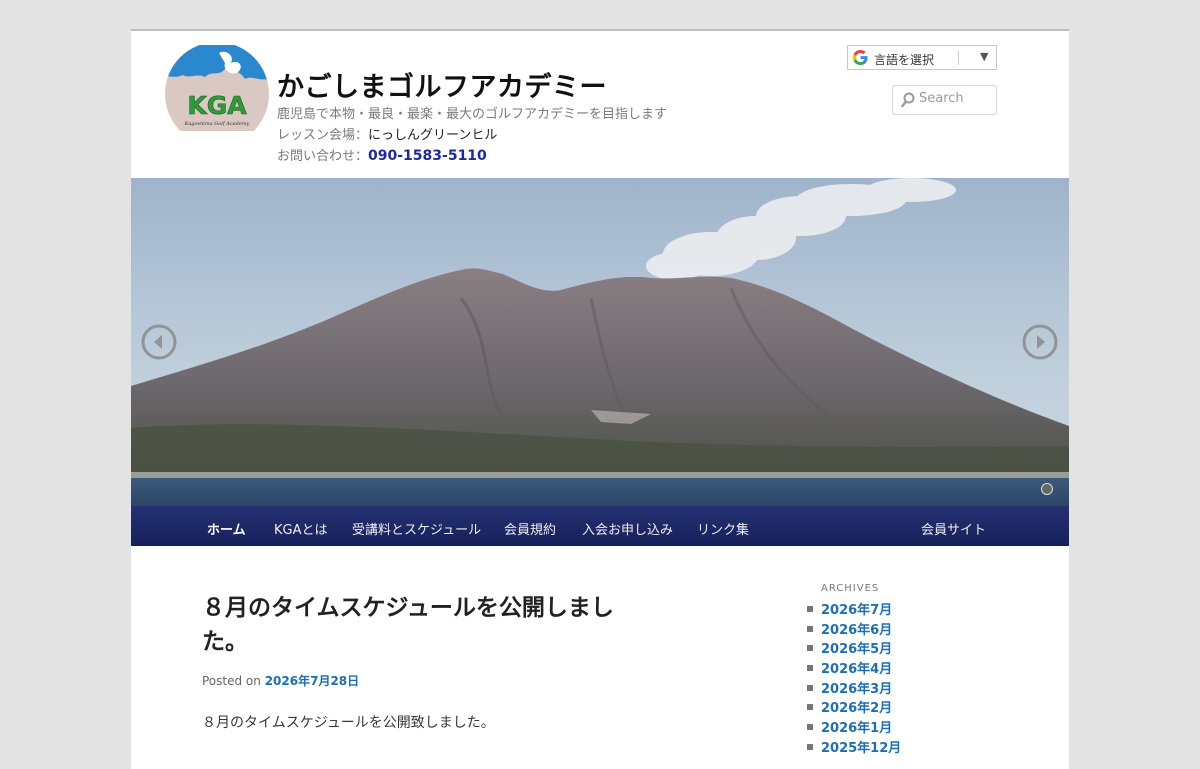 The image size is (1200, 769). What do you see at coordinates (530, 528) in the screenshot?
I see `nav-item-member-rules: 会員規約` at bounding box center [530, 528].